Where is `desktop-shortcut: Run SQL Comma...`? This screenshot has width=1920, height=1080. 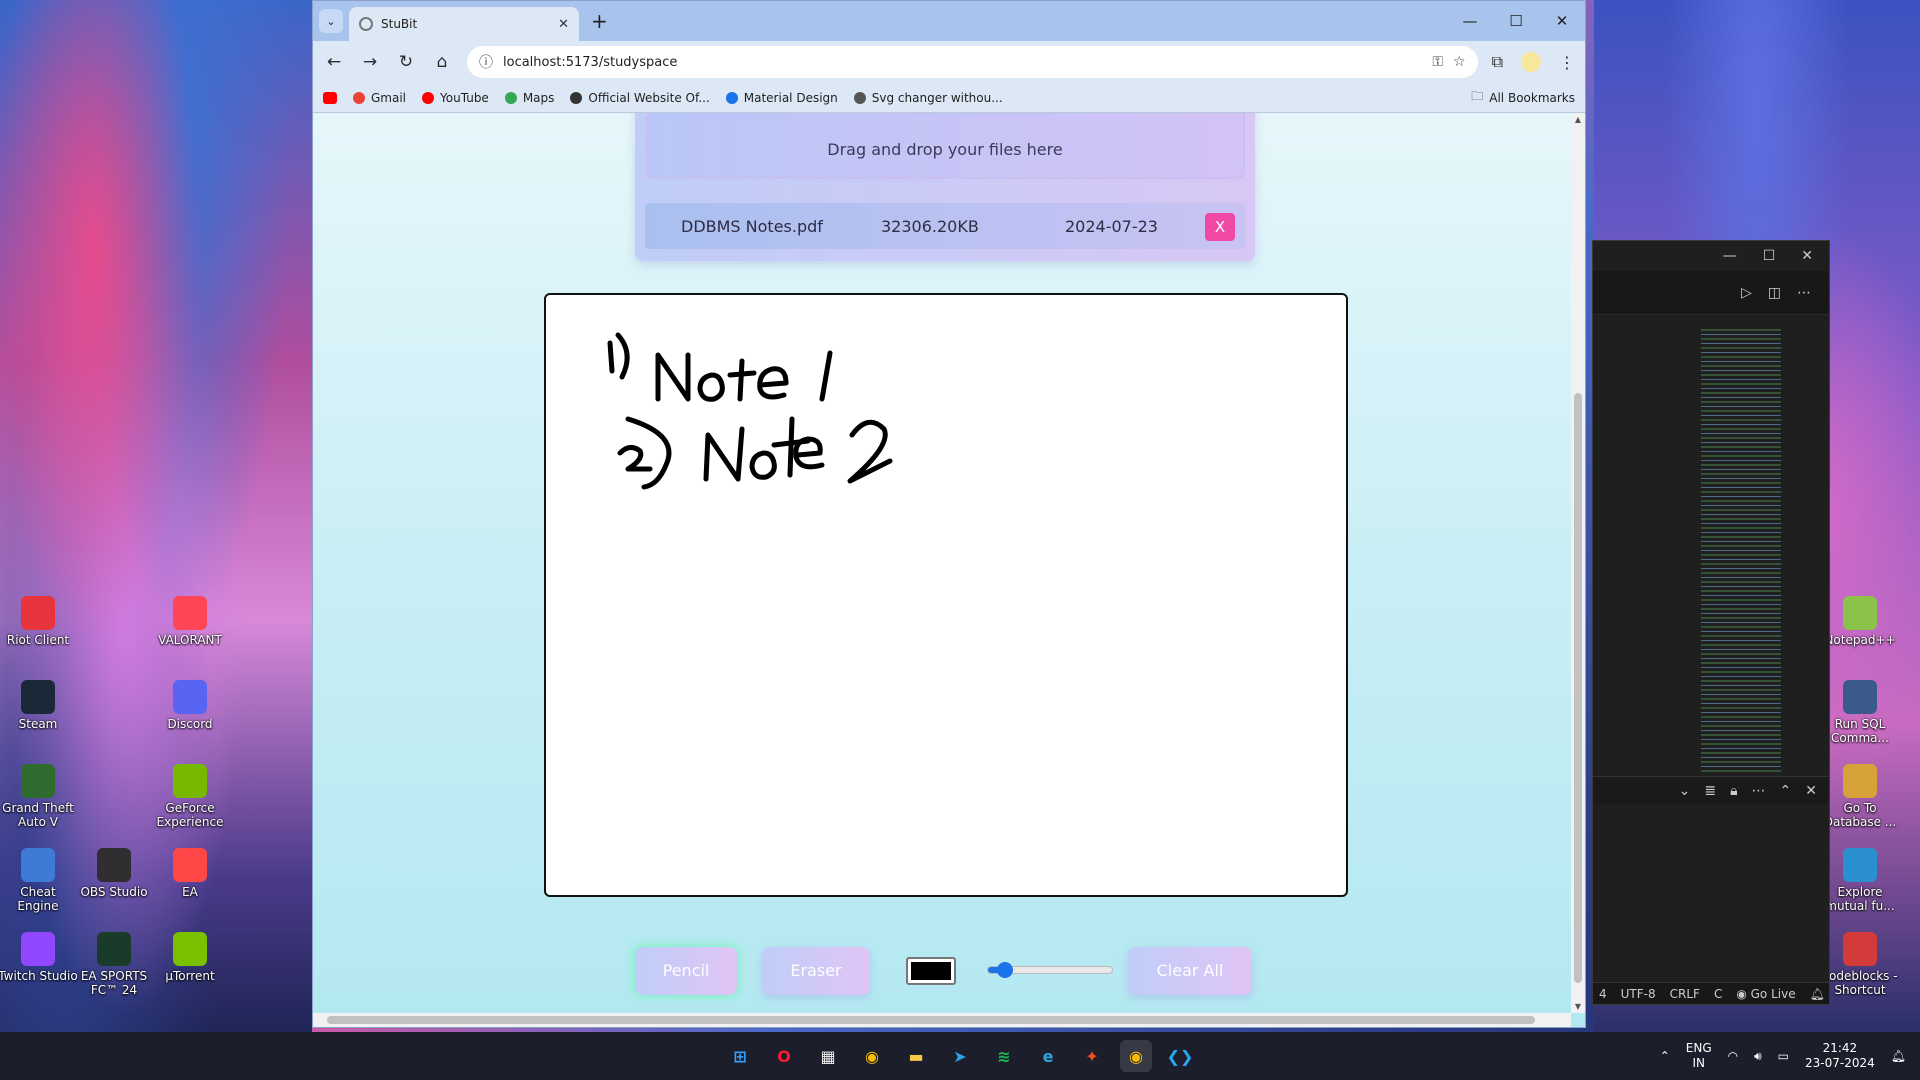 desktop-shortcut: Run SQL Comma... is located at coordinates (1860, 712).